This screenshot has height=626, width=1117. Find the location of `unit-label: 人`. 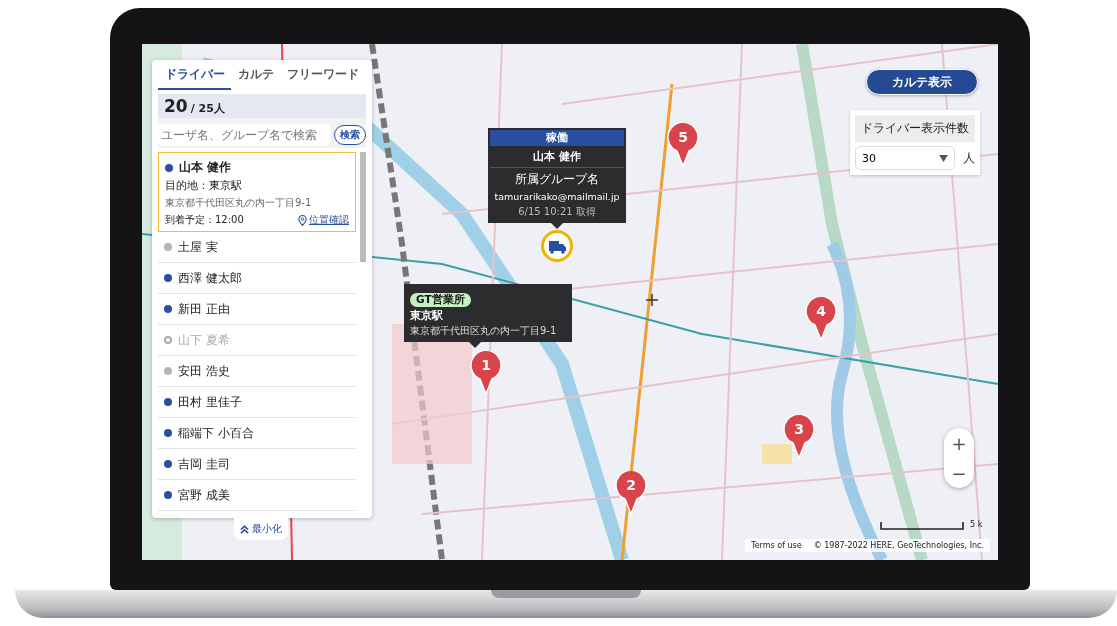

unit-label: 人 is located at coordinates (969, 158).